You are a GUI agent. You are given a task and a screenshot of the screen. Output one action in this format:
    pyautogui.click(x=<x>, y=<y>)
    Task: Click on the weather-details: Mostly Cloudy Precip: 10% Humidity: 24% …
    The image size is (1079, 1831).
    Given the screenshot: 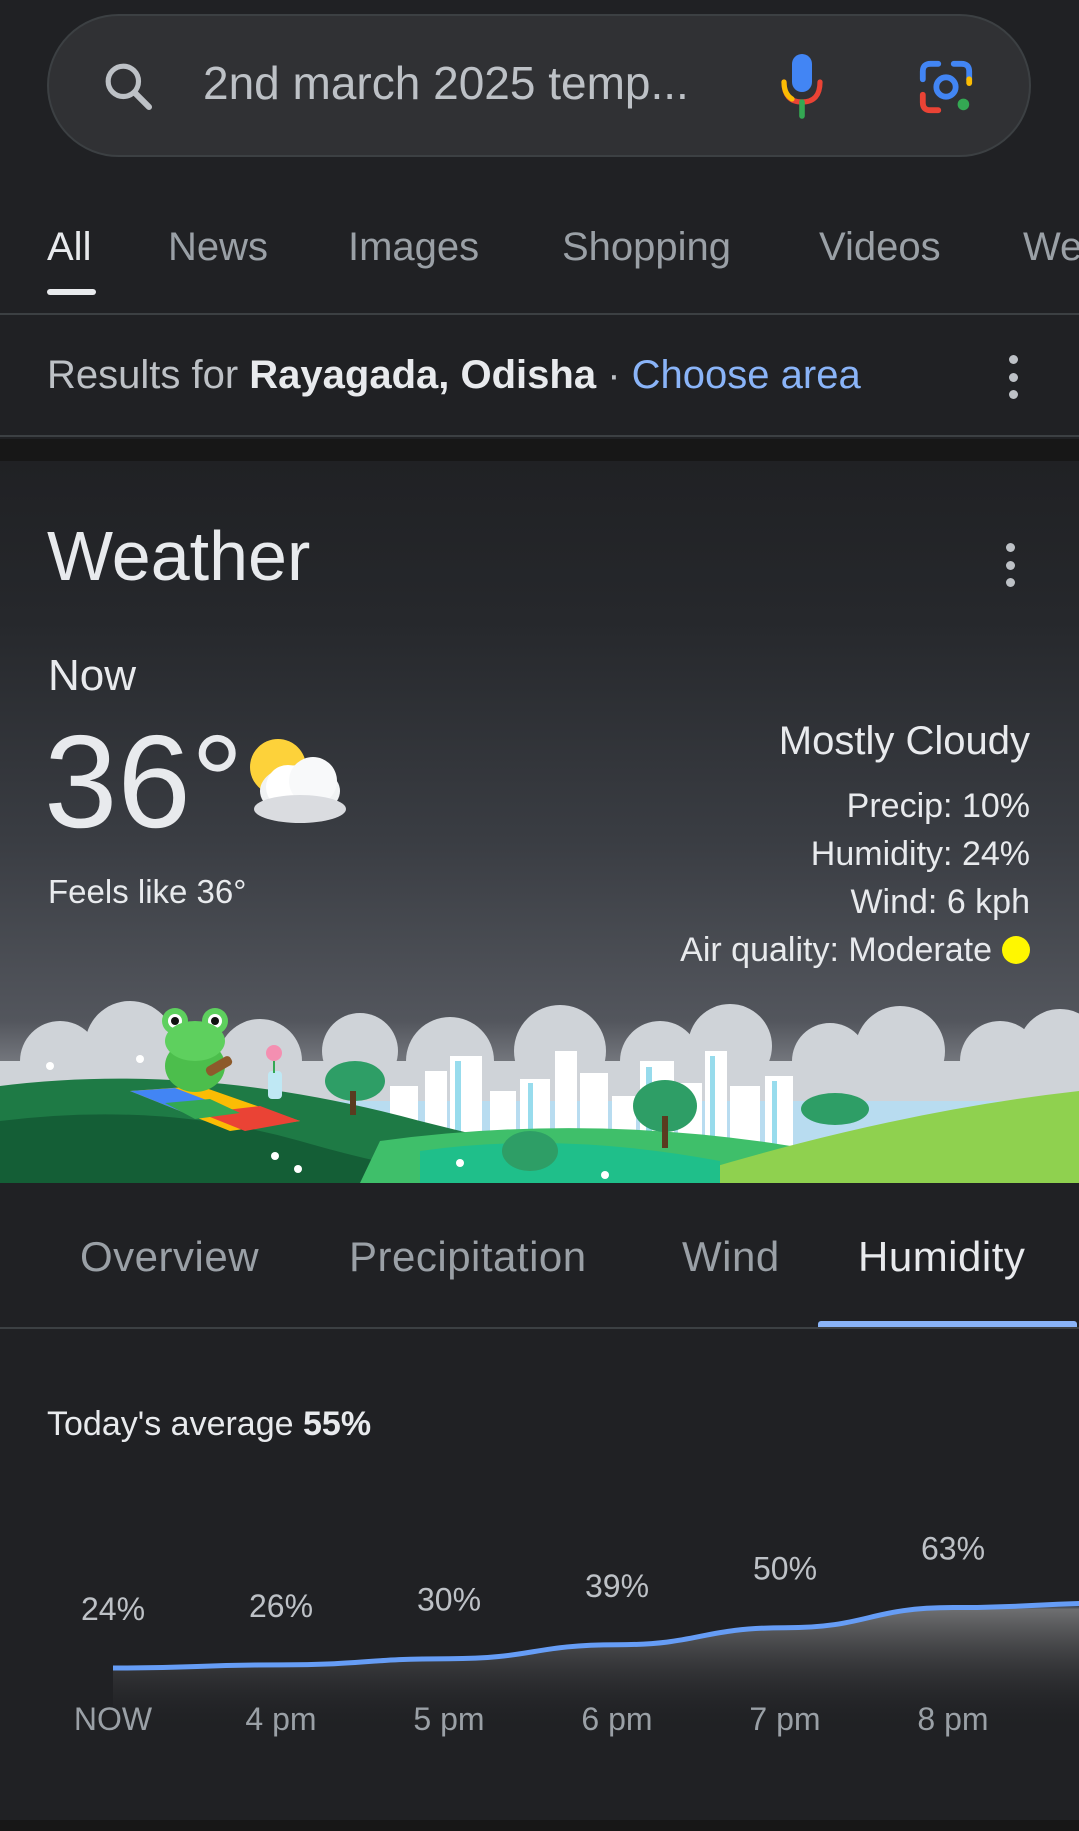 What is the action you would take?
    pyautogui.click(x=855, y=846)
    